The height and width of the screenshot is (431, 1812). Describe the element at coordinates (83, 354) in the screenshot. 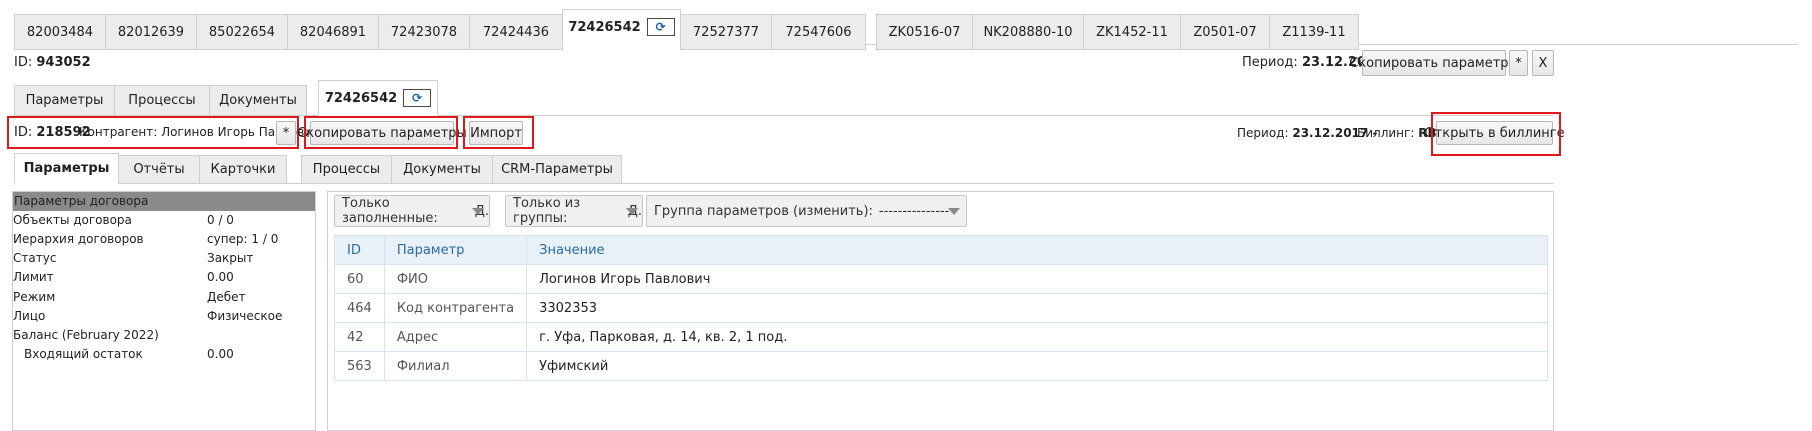

I see `row-label-incoming: Входящий остаток` at that location.